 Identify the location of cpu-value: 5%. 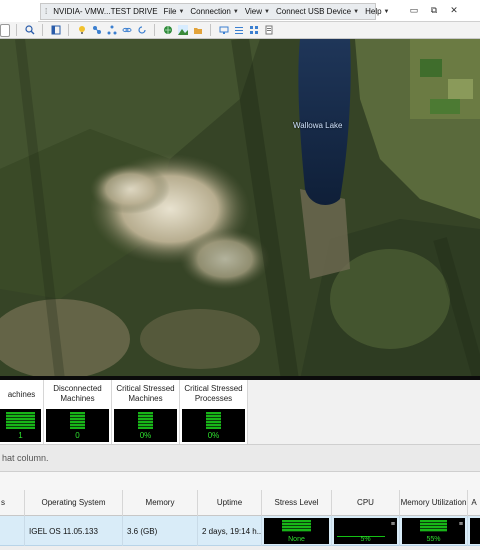
(365, 539).